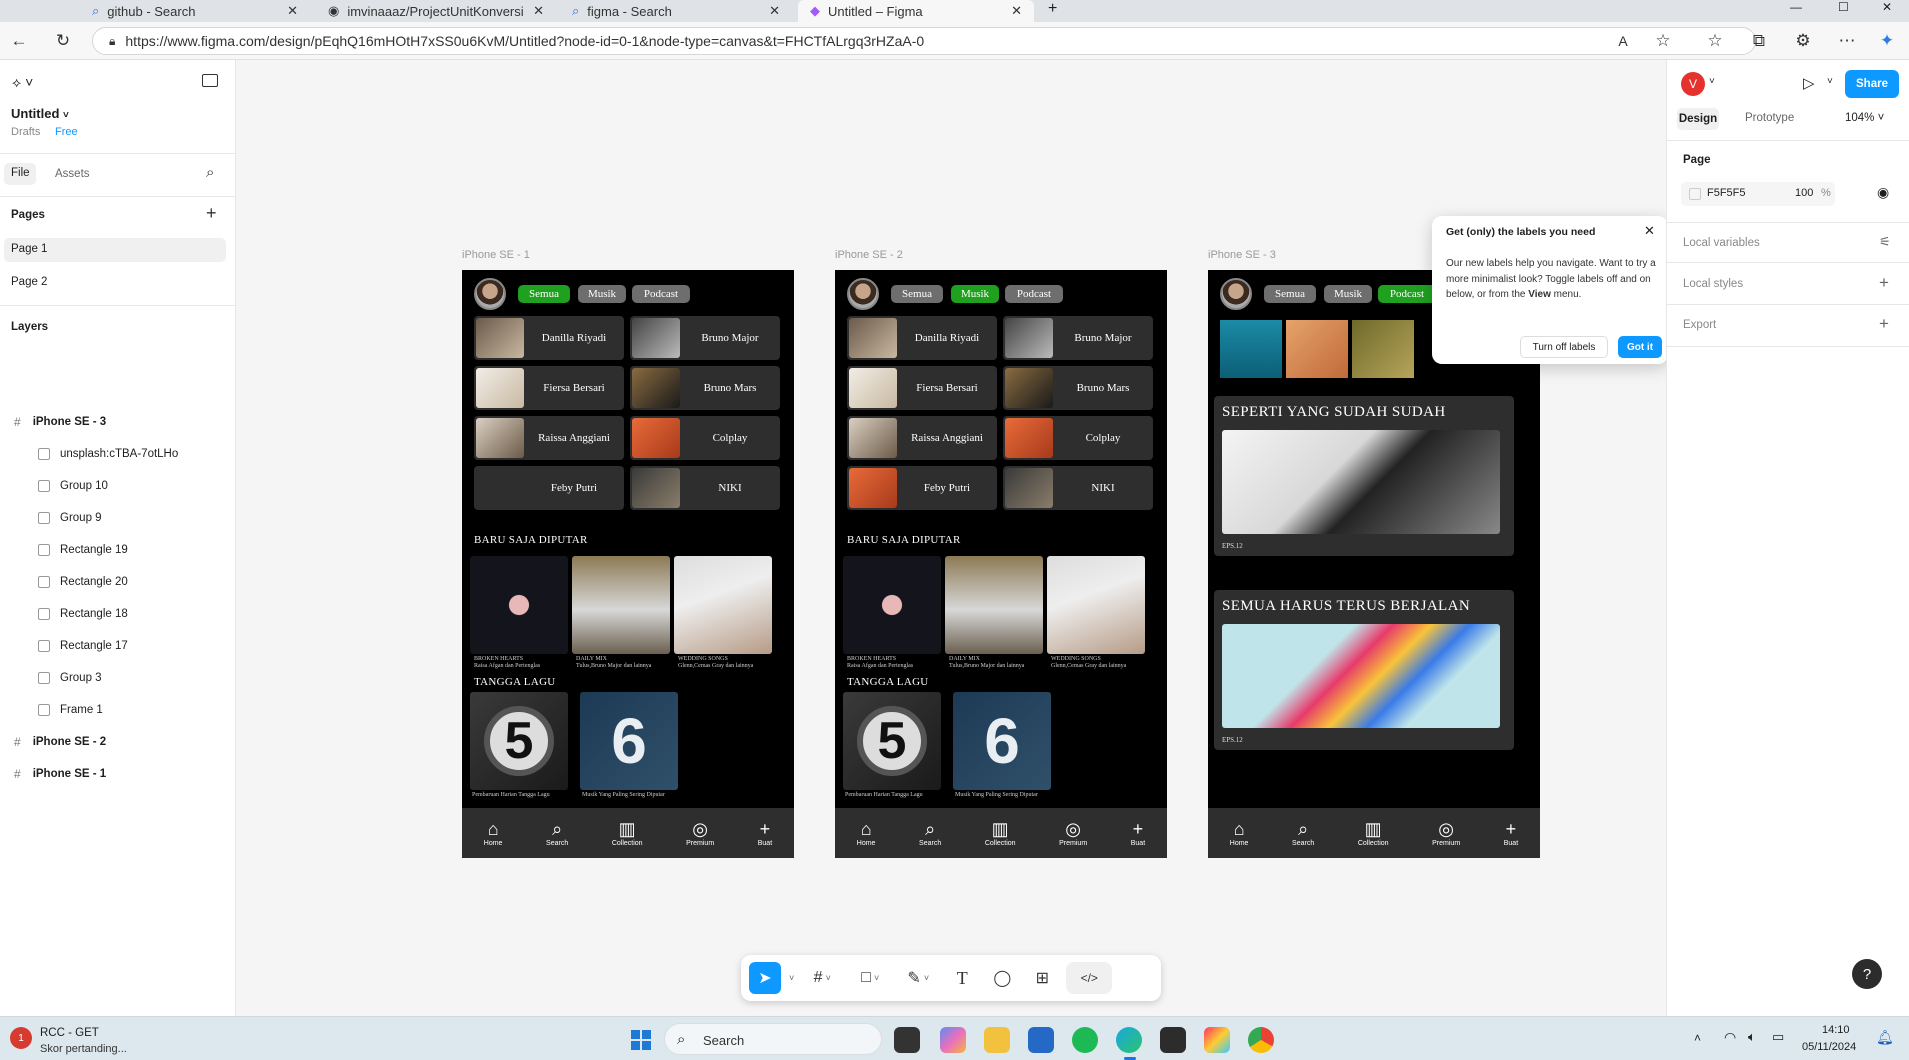  What do you see at coordinates (1052, 9) in the screenshot?
I see `new-tab-icon: +` at bounding box center [1052, 9].